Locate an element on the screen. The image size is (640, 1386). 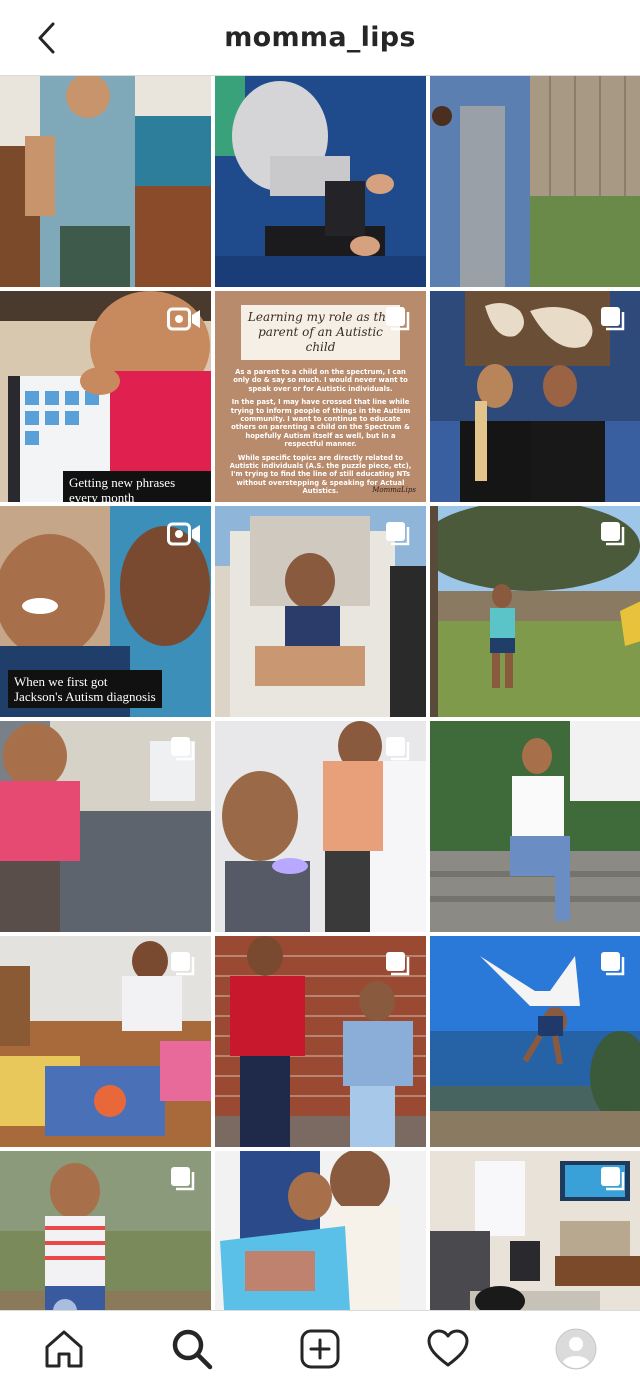
bottom-tab-bar is located at coordinates (320, 1348).